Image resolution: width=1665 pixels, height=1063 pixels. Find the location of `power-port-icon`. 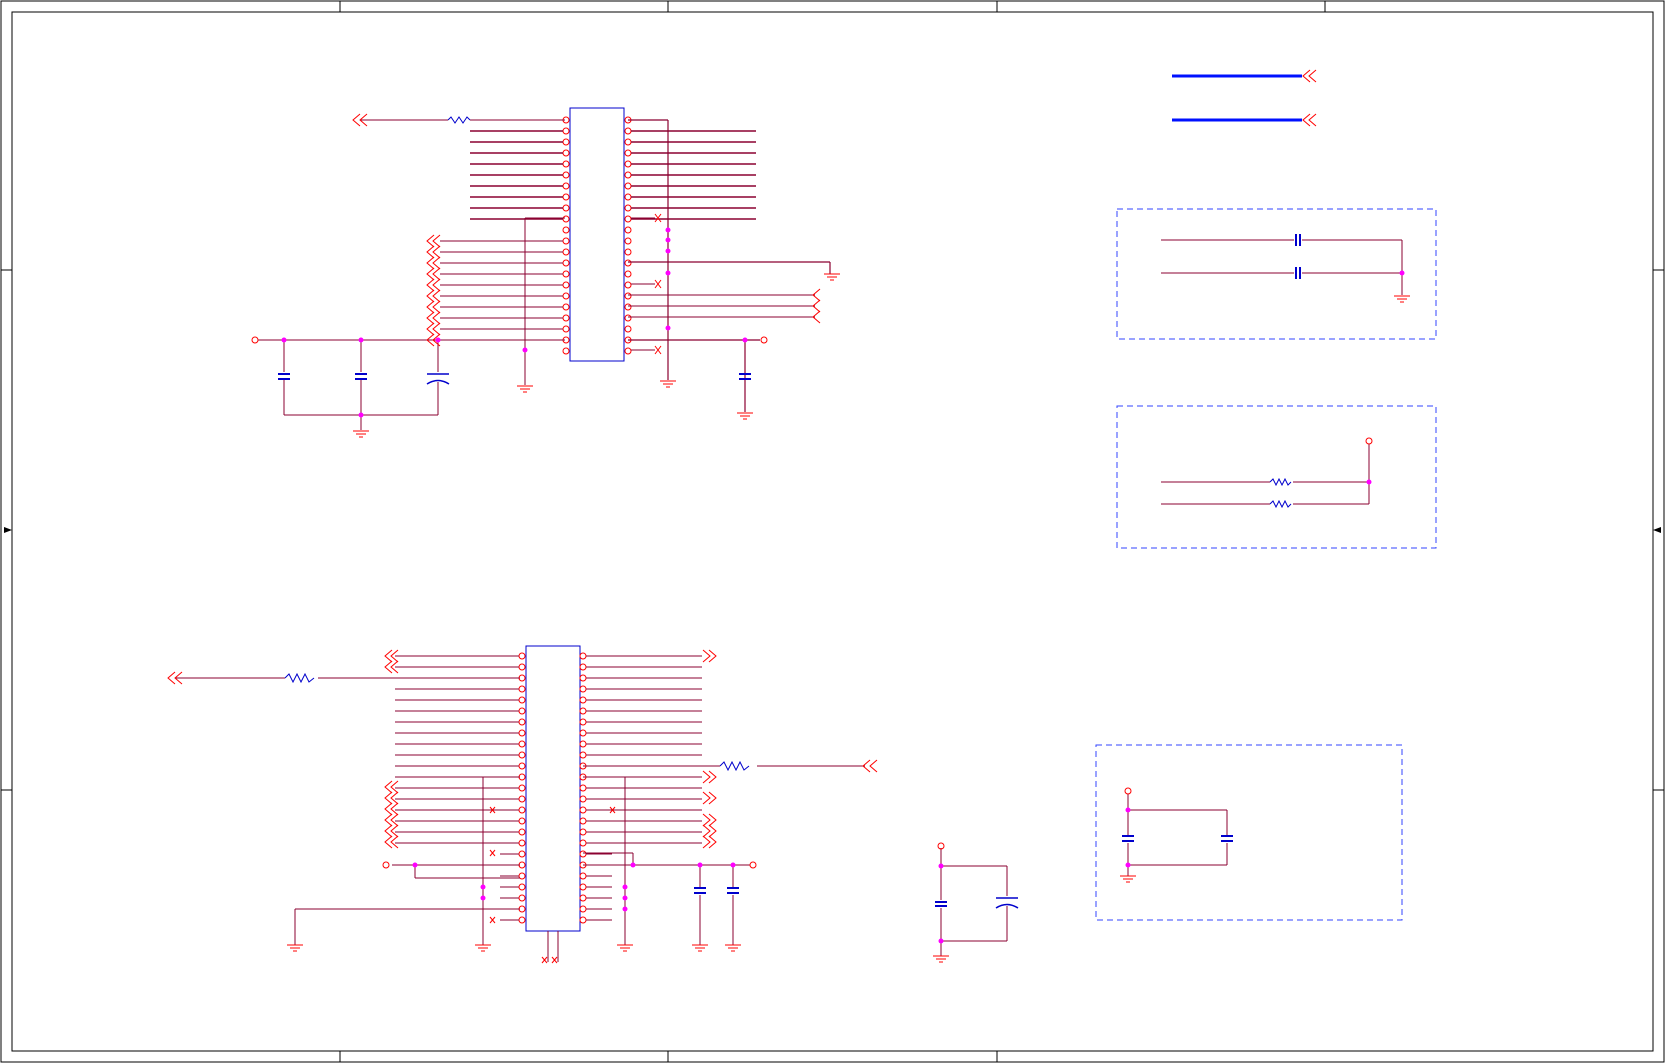

power-port-icon is located at coordinates (764, 340).